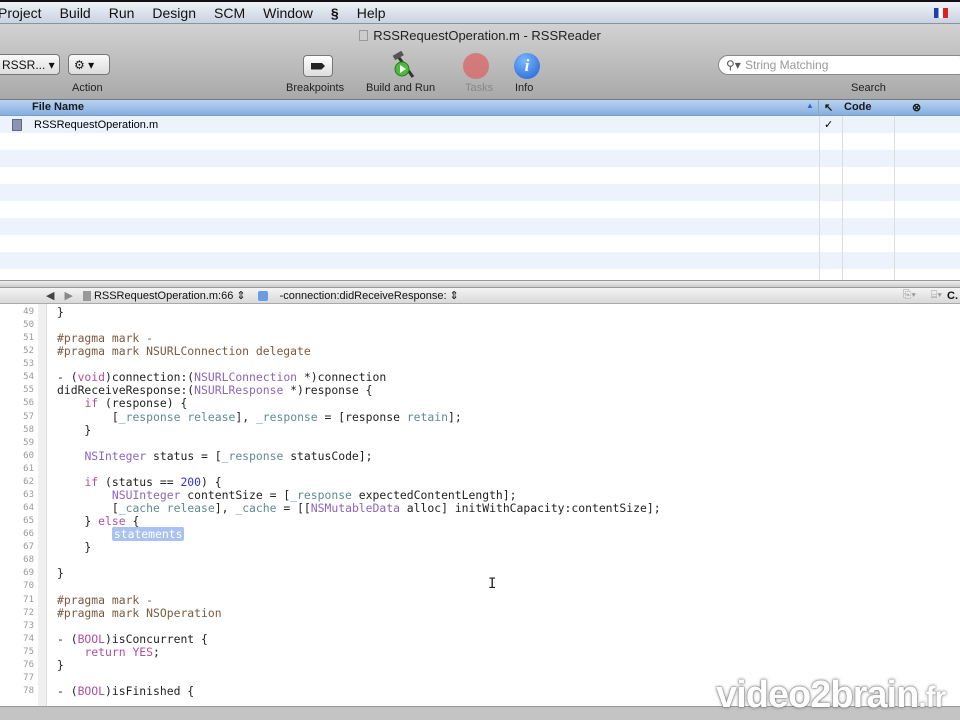 Image resolution: width=960 pixels, height=720 pixels. What do you see at coordinates (480, 312) in the screenshot?
I see `code-line: 49}` at bounding box center [480, 312].